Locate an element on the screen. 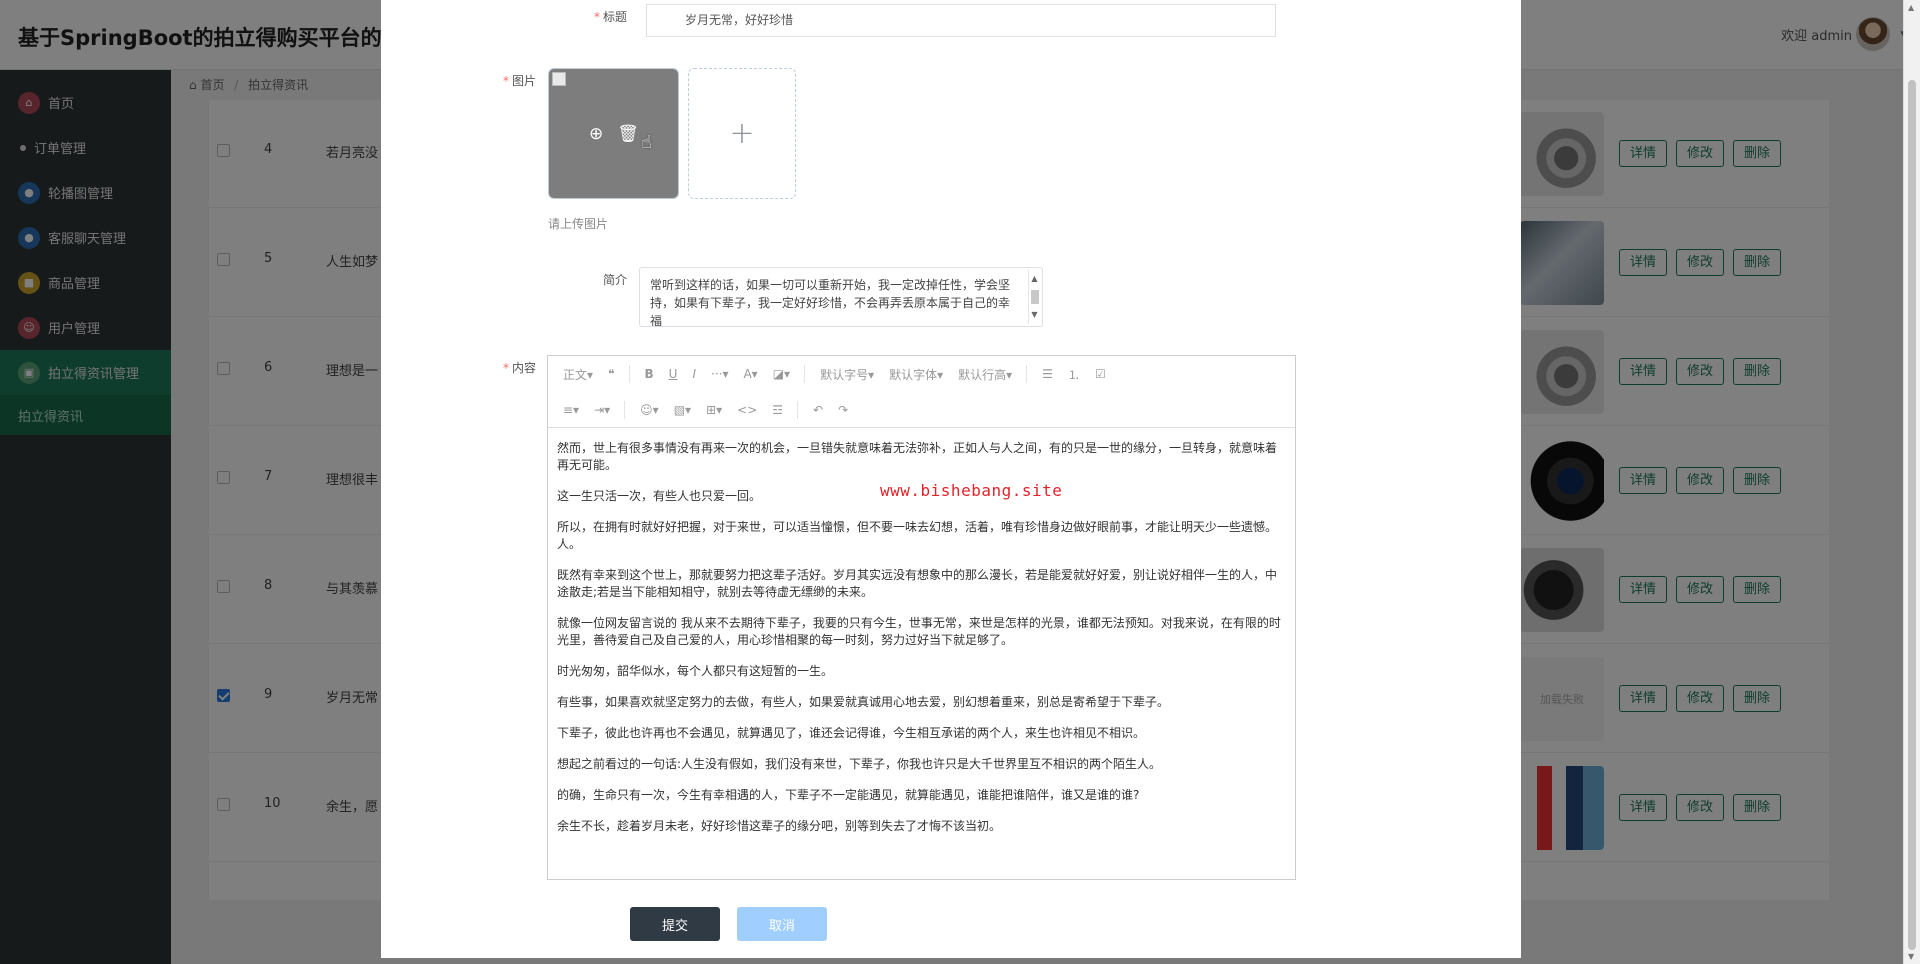 The height and width of the screenshot is (964, 1920). align-select: ≡▾ is located at coordinates (571, 410).